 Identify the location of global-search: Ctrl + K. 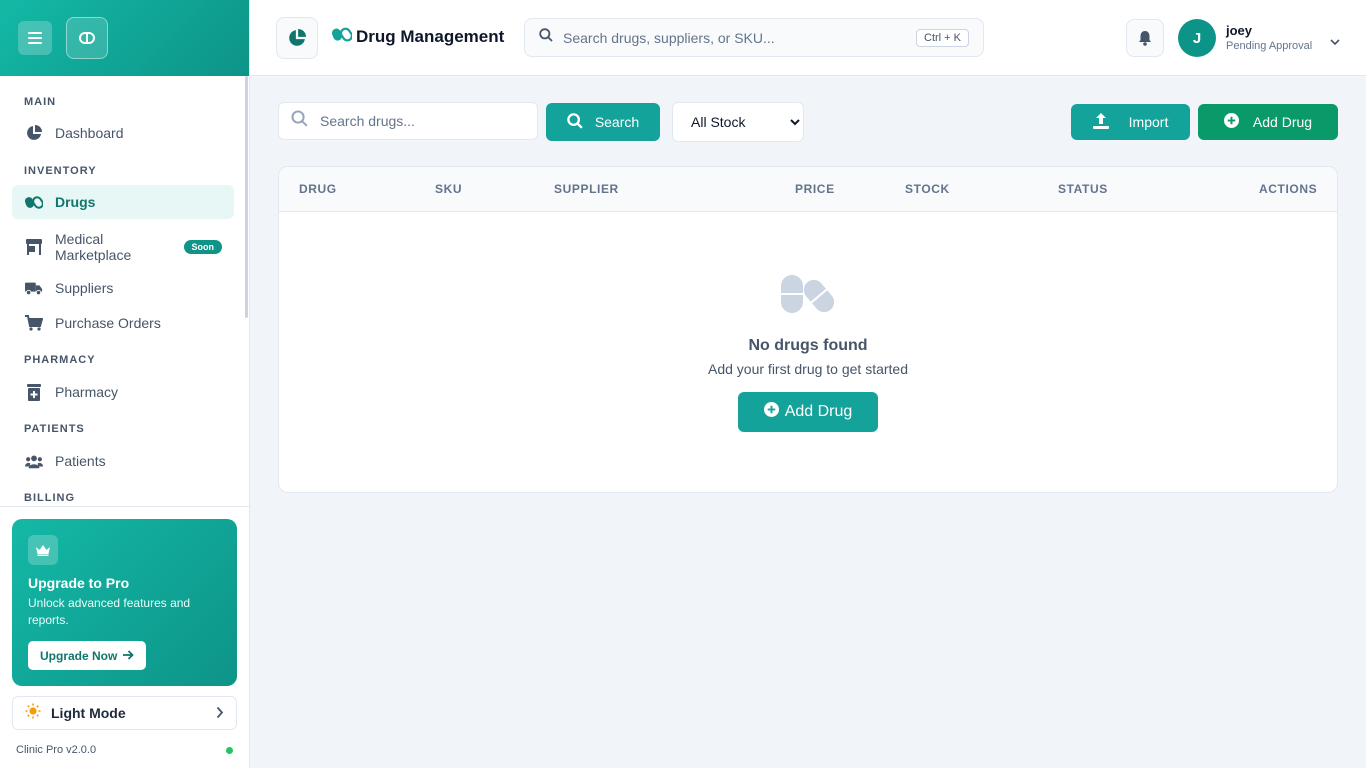
(754, 37).